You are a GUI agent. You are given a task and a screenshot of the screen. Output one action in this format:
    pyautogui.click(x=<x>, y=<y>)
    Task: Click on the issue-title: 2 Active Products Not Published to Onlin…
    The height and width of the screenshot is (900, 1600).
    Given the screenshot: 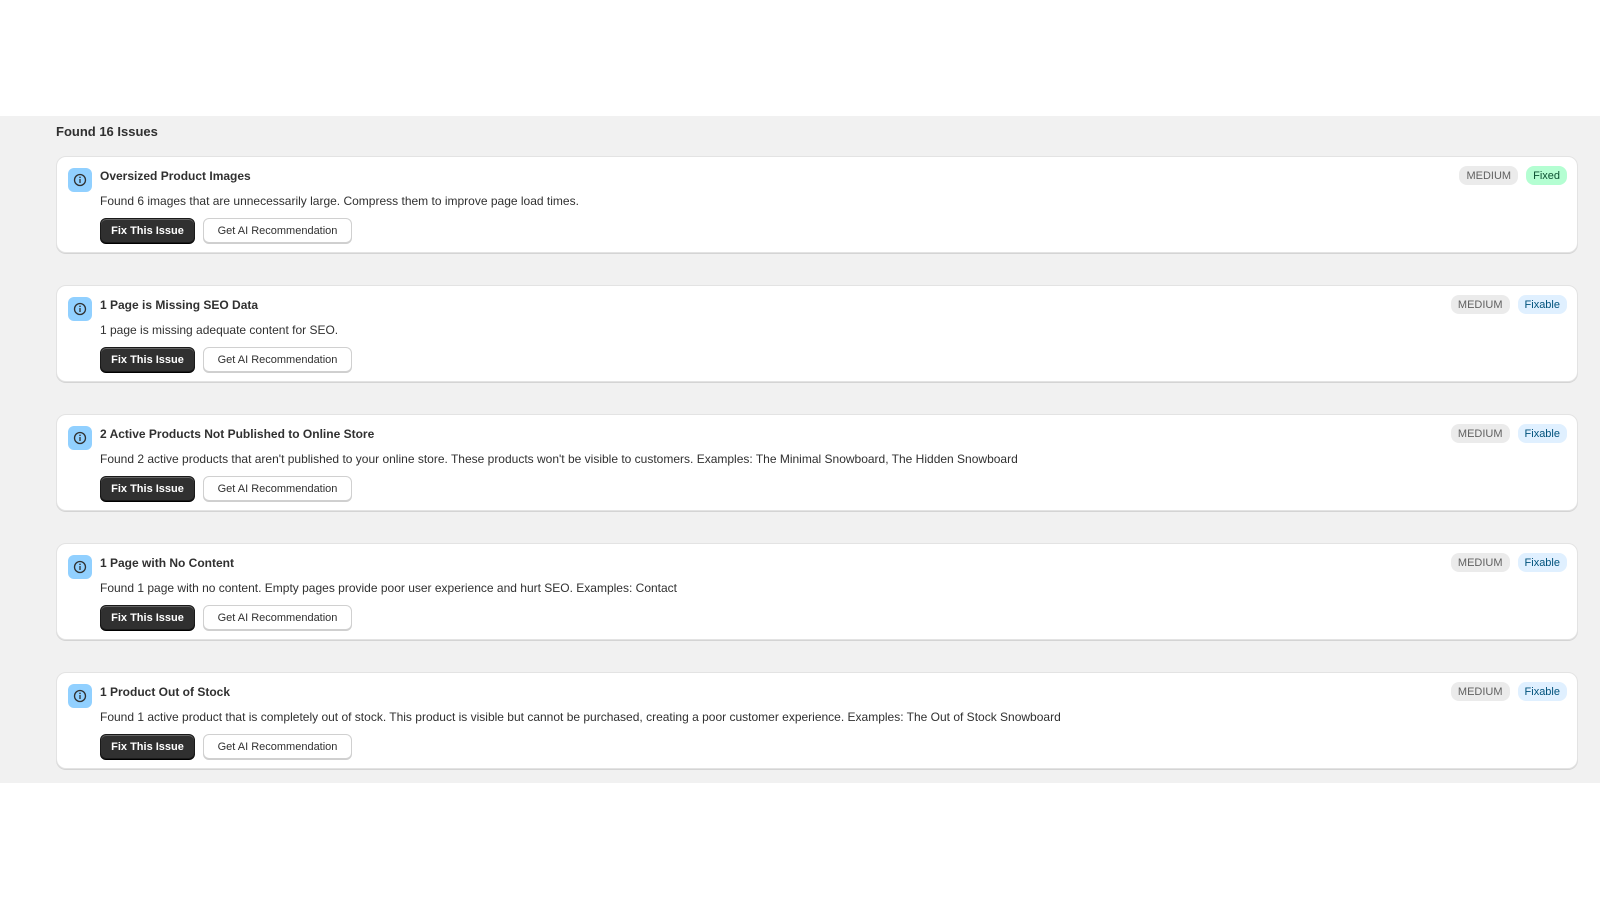 What is the action you would take?
    pyautogui.click(x=237, y=434)
    